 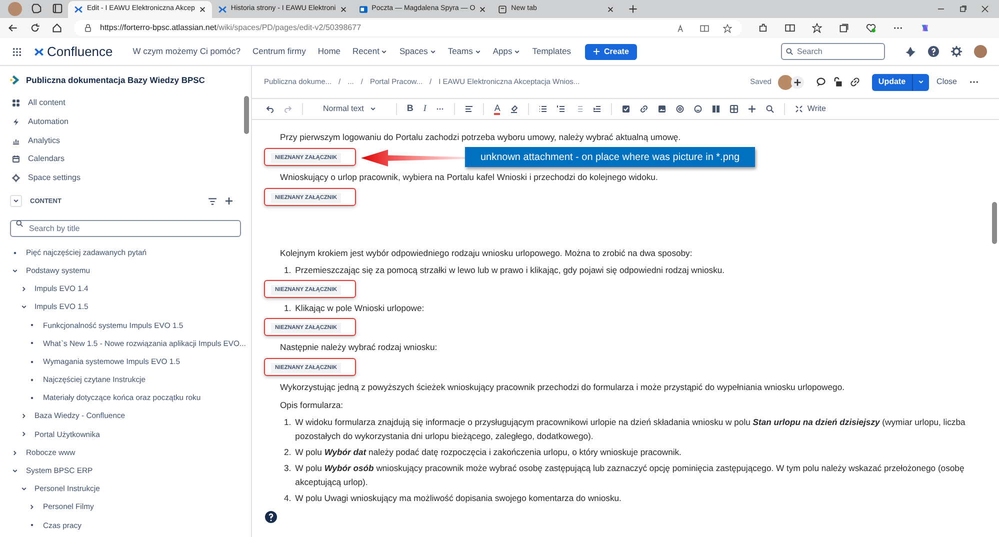 What do you see at coordinates (115, 80) in the screenshot?
I see `space-title: Publiczna dokumentacja Bazy Wiedzy BPSC` at bounding box center [115, 80].